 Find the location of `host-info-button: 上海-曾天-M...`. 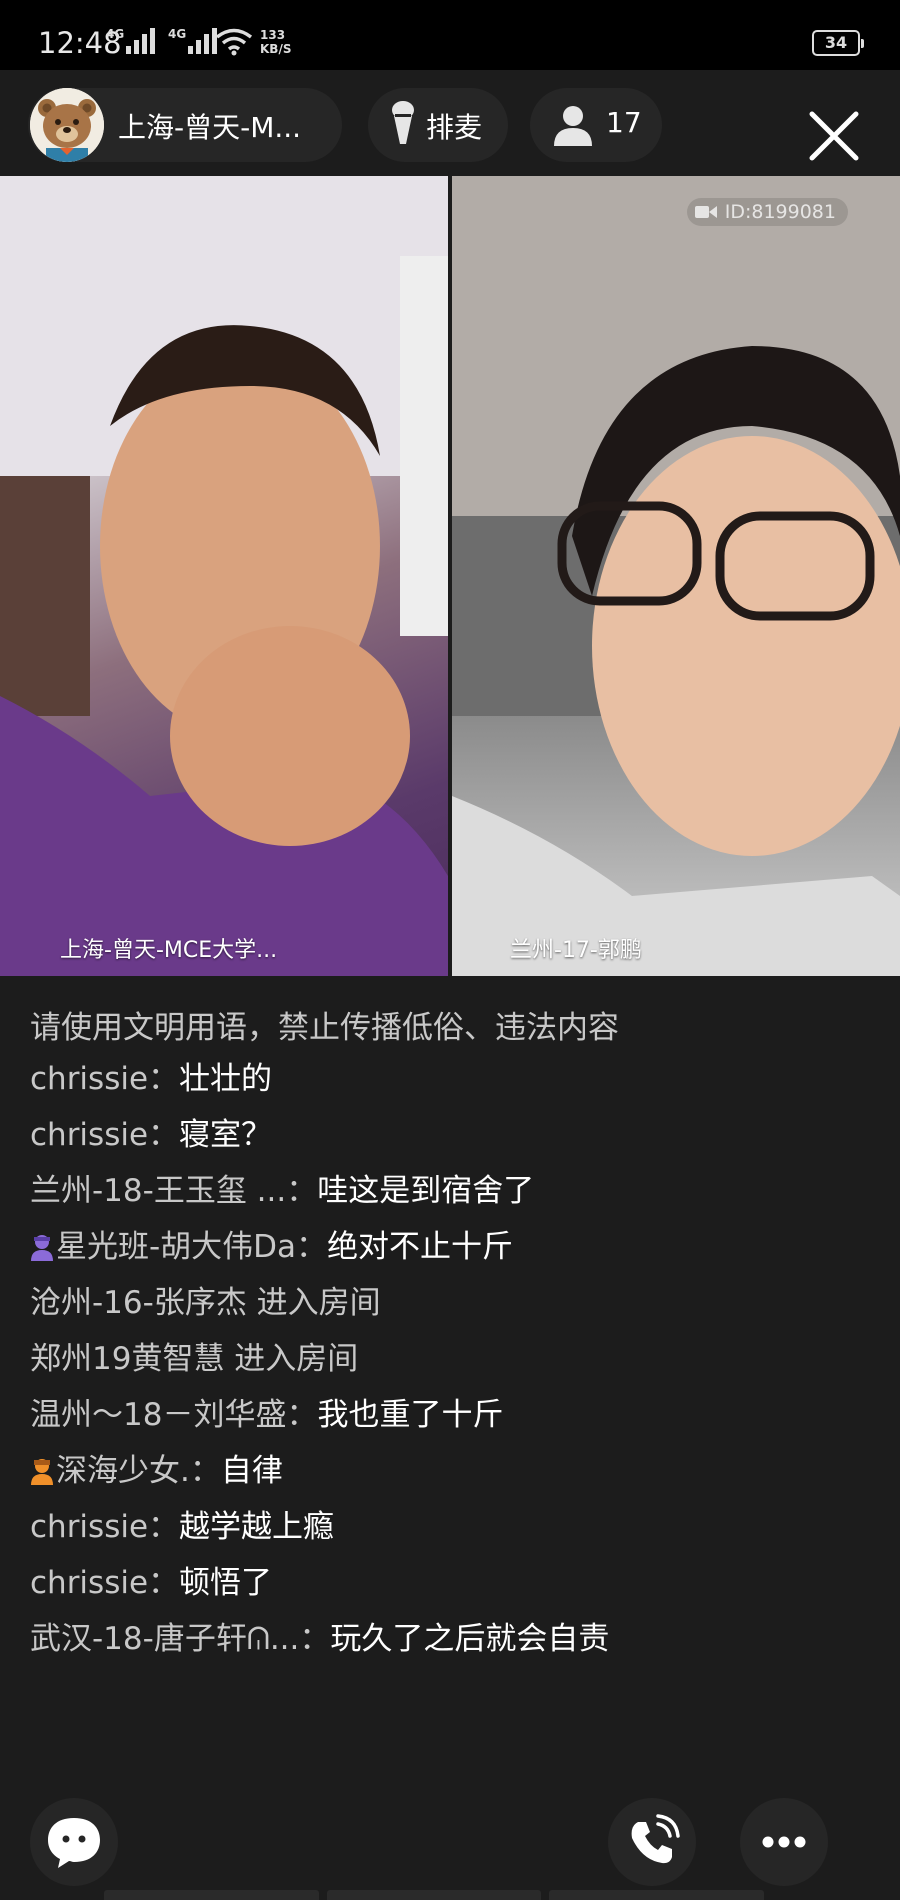

host-info-button: 上海-曾天-M... is located at coordinates (185, 125).